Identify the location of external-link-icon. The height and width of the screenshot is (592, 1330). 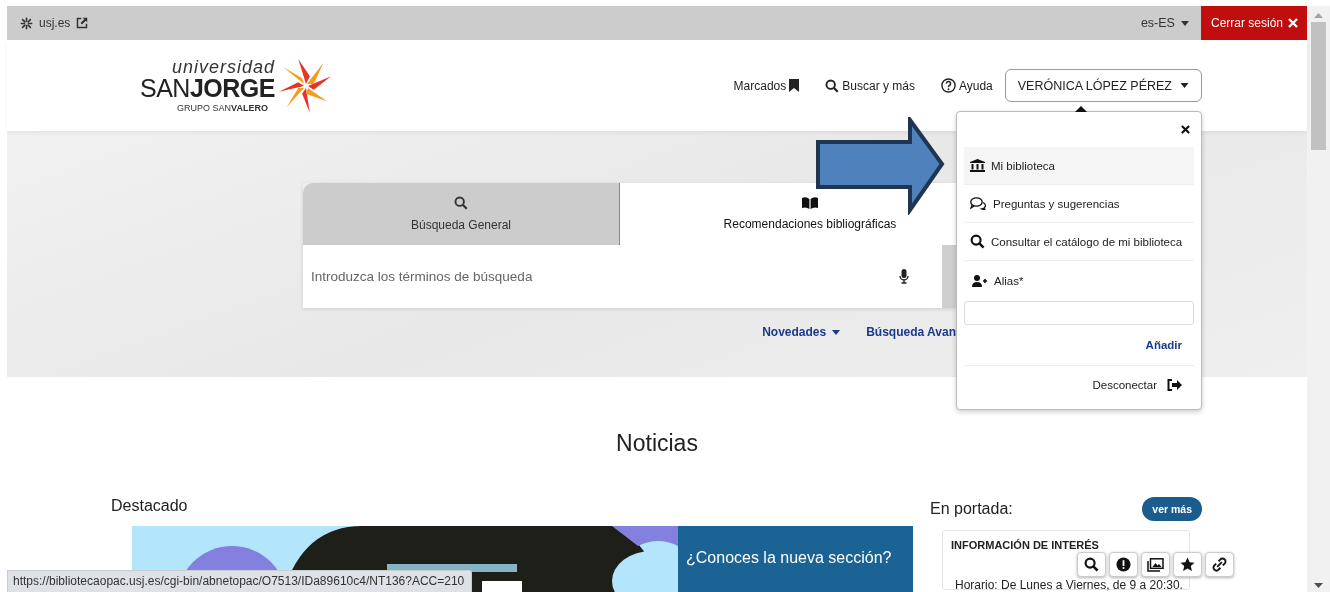
(82, 23).